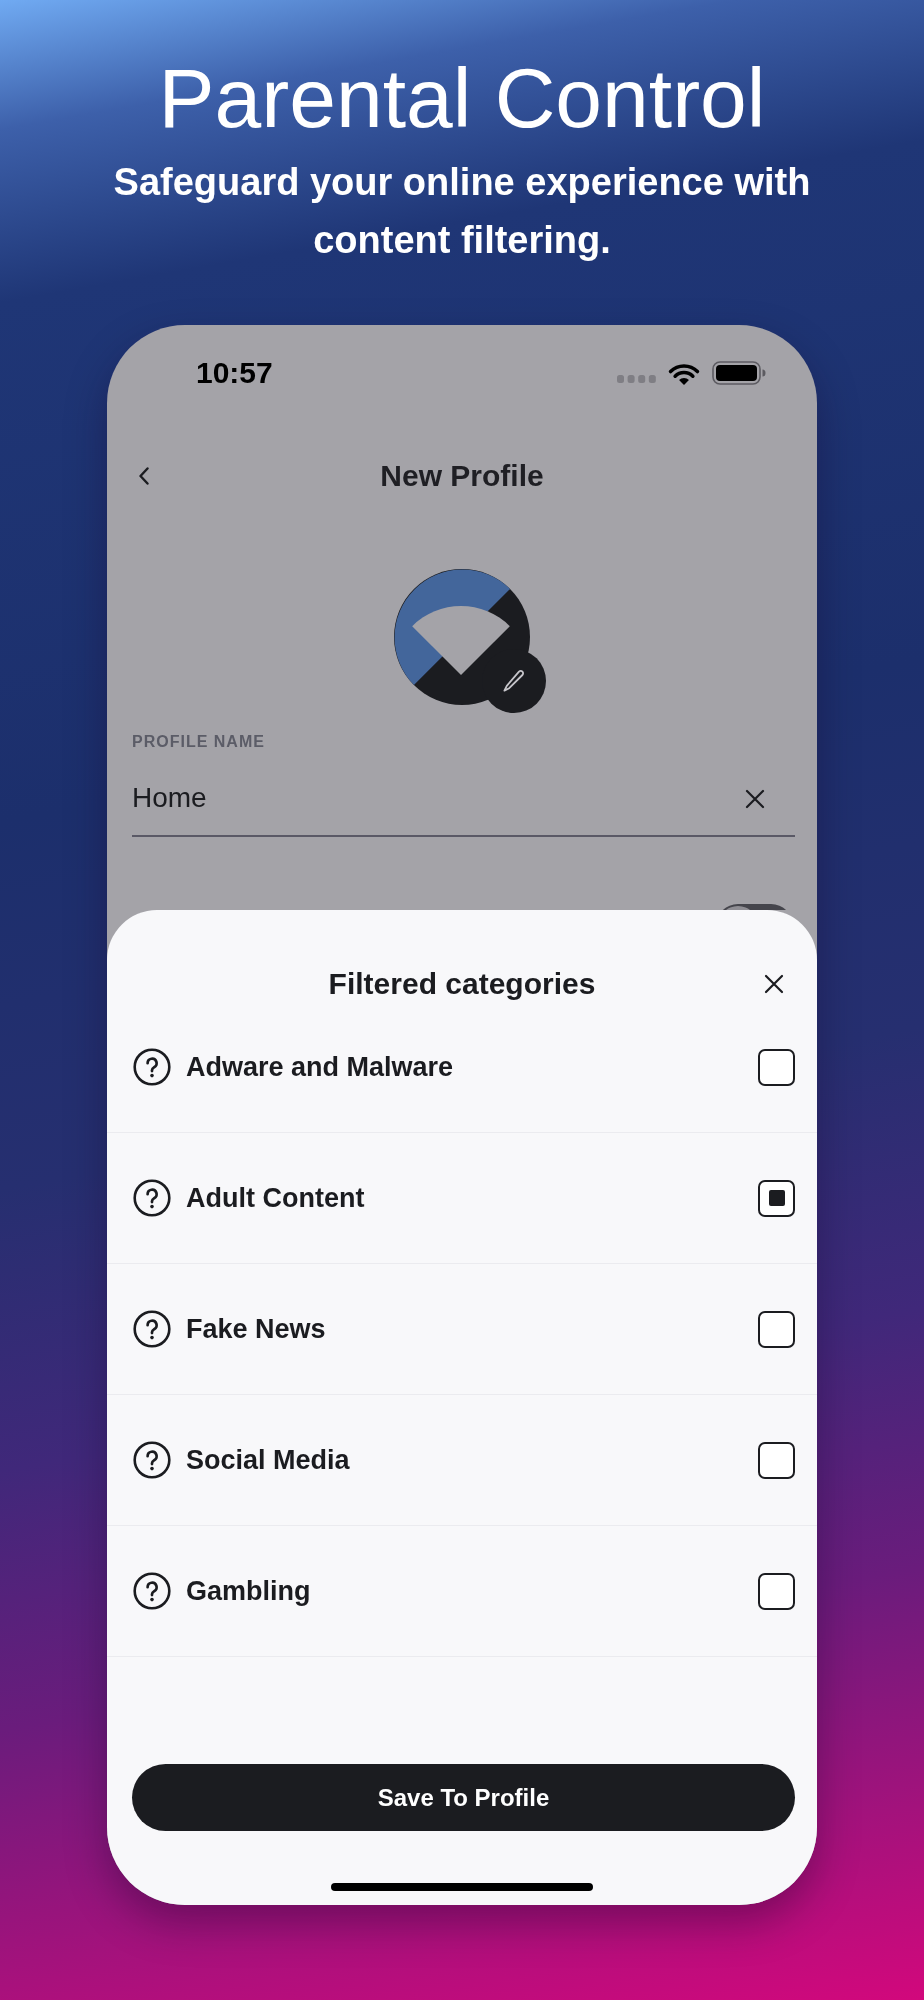  I want to click on page-title: New Profile, so click(462, 476).